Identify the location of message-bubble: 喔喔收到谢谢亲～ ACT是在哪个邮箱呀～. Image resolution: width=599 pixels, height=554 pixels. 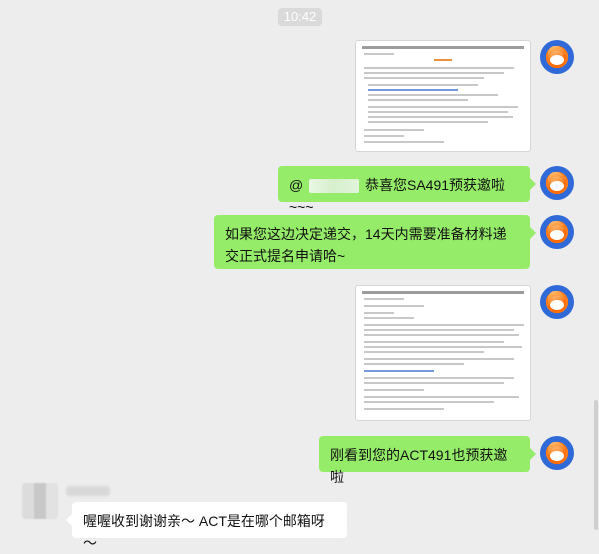
(206, 526).